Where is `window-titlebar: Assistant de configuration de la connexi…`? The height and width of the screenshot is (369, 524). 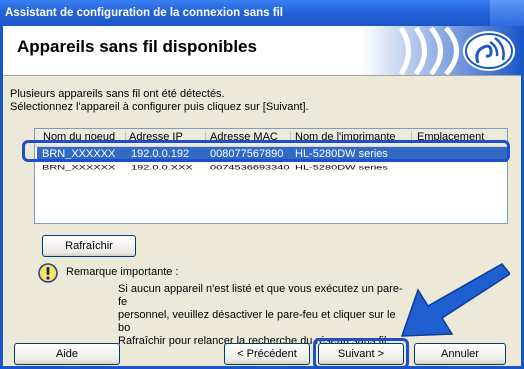 window-titlebar: Assistant de configuration de la connexi… is located at coordinates (262, 13).